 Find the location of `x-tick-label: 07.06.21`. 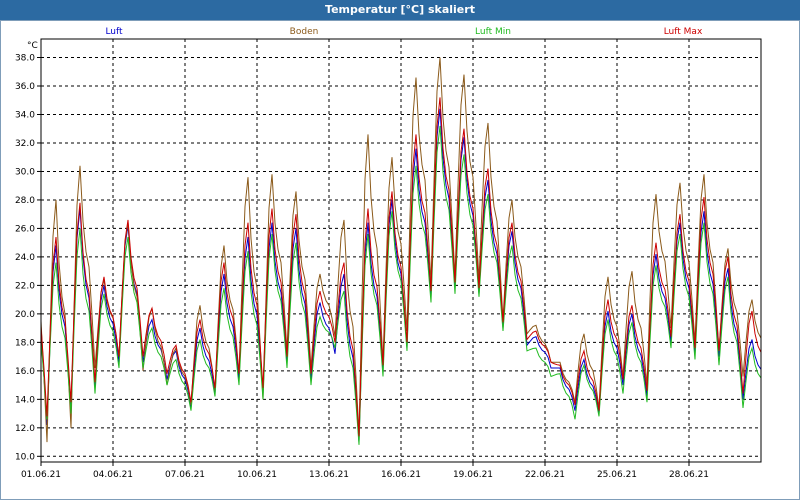

x-tick-label: 07.06.21 is located at coordinates (185, 475).